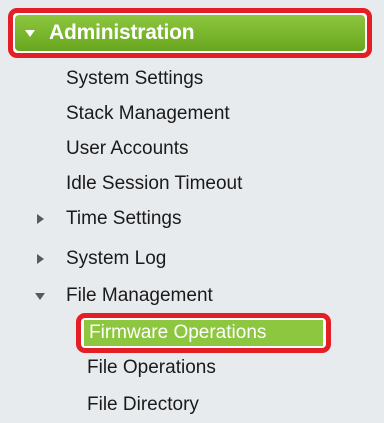  Describe the element at coordinates (154, 184) in the screenshot. I see `nav-item-idle-session-timeout: Idle Session Timeout` at that location.